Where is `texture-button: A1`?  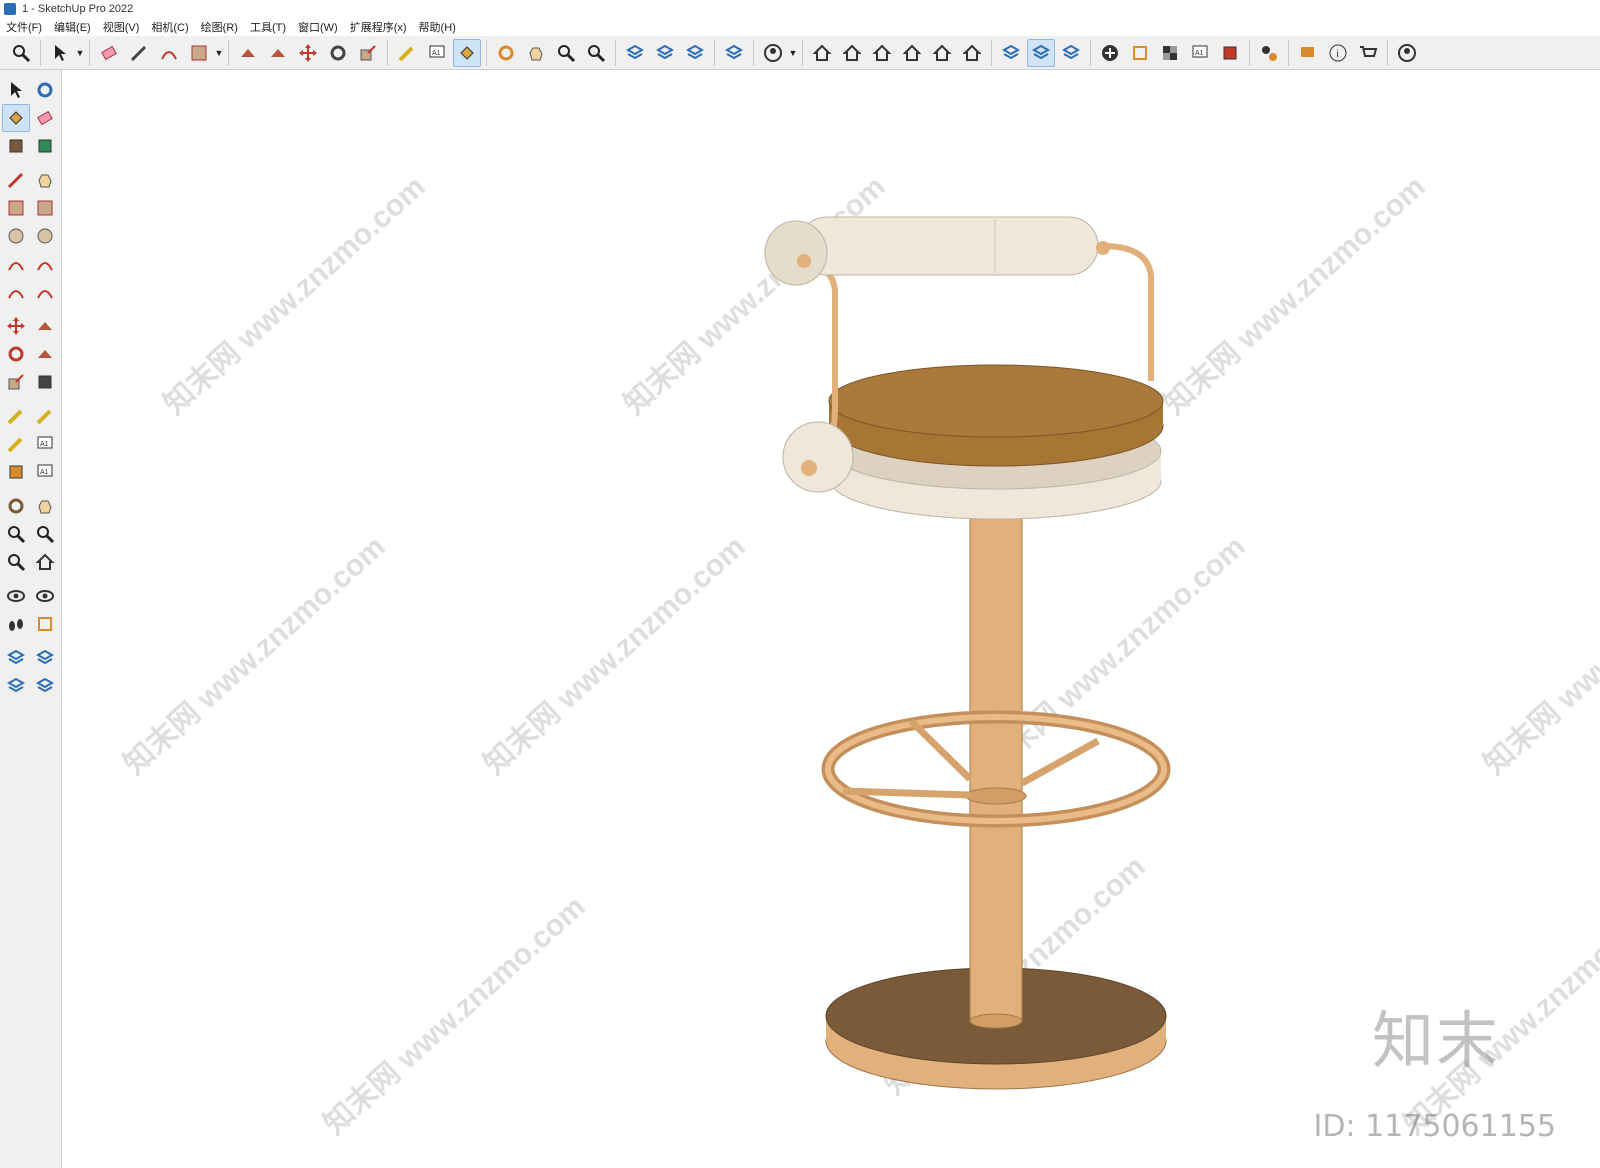 texture-button: A1 is located at coordinates (1200, 53).